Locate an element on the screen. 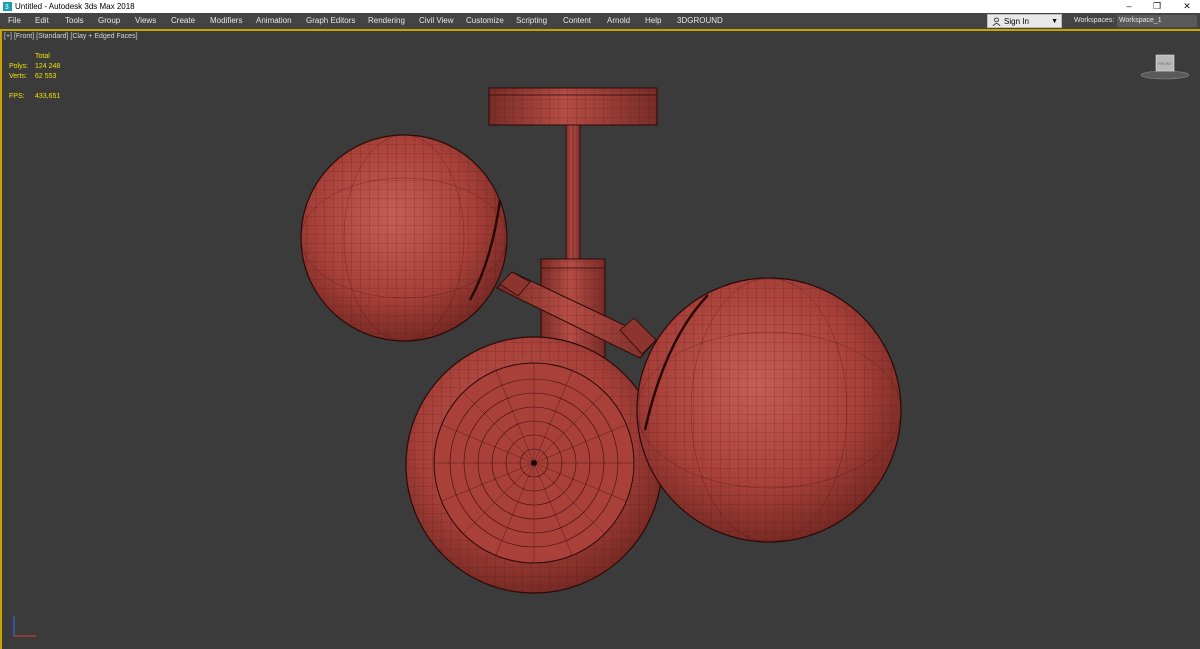 The width and height of the screenshot is (1200, 649). hanging-rod is located at coordinates (573, 195).